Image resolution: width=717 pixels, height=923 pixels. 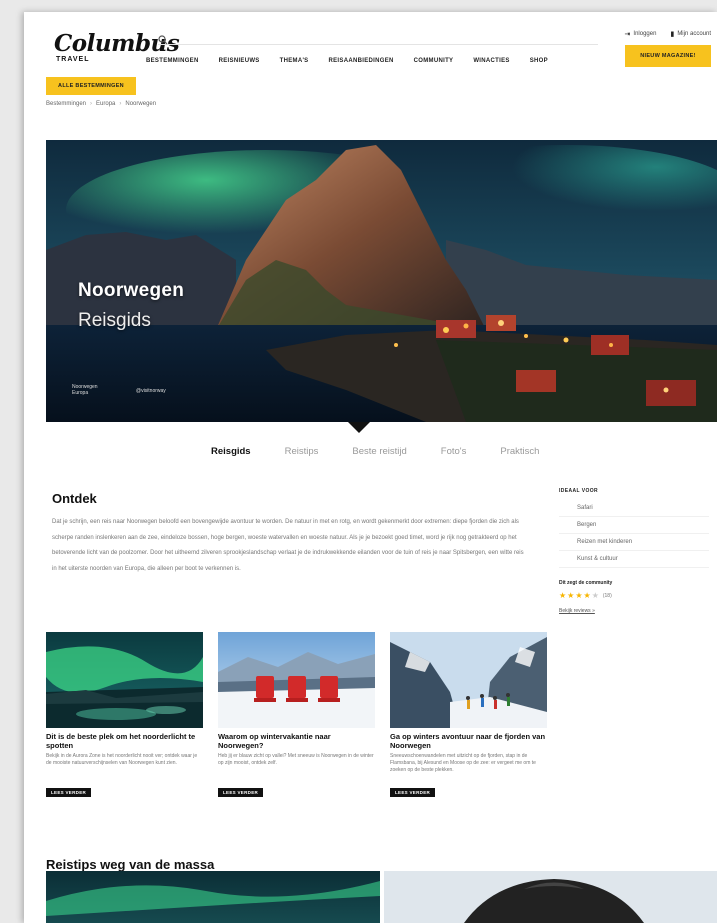 What do you see at coordinates (454, 451) in the screenshot?
I see `tab-fotos: Foto's` at bounding box center [454, 451].